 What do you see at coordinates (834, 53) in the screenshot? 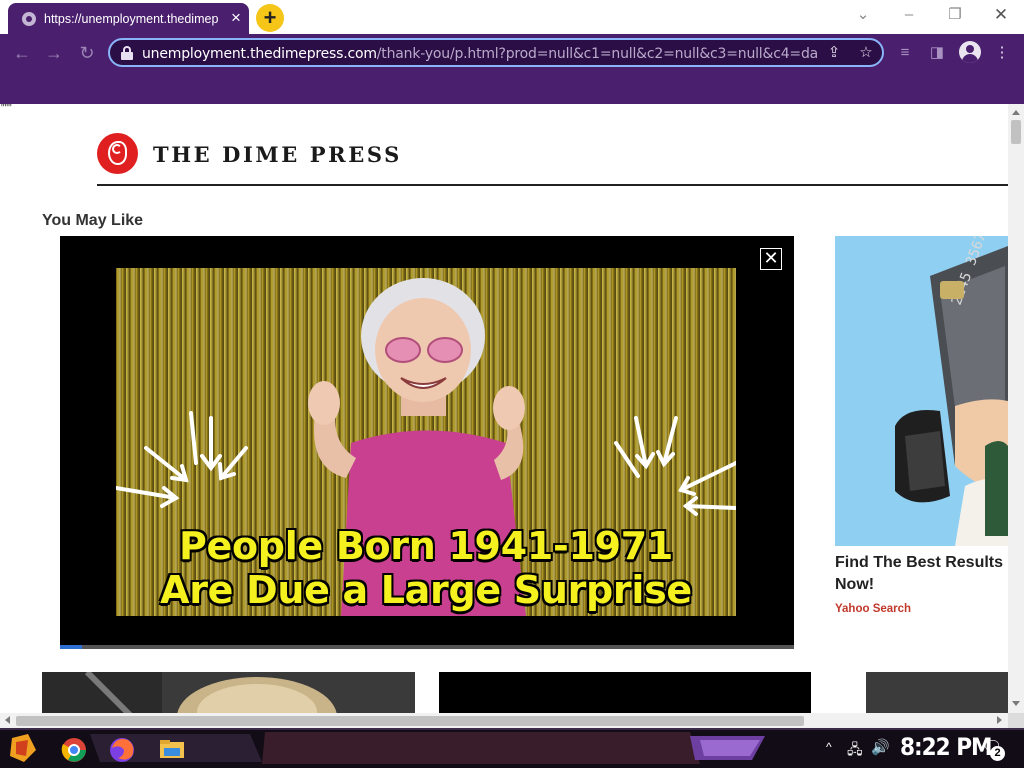
I see `share-icon: ⇪` at bounding box center [834, 53].